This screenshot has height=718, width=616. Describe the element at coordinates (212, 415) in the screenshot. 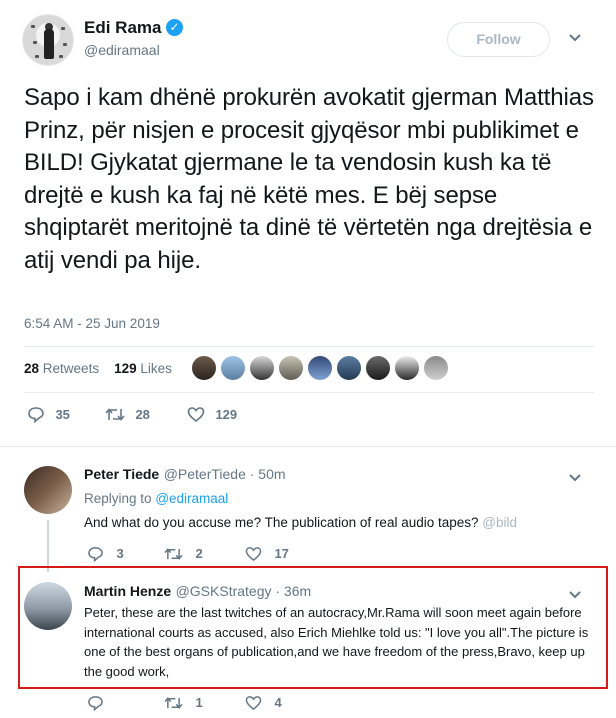

I see `like-button: 129` at that location.